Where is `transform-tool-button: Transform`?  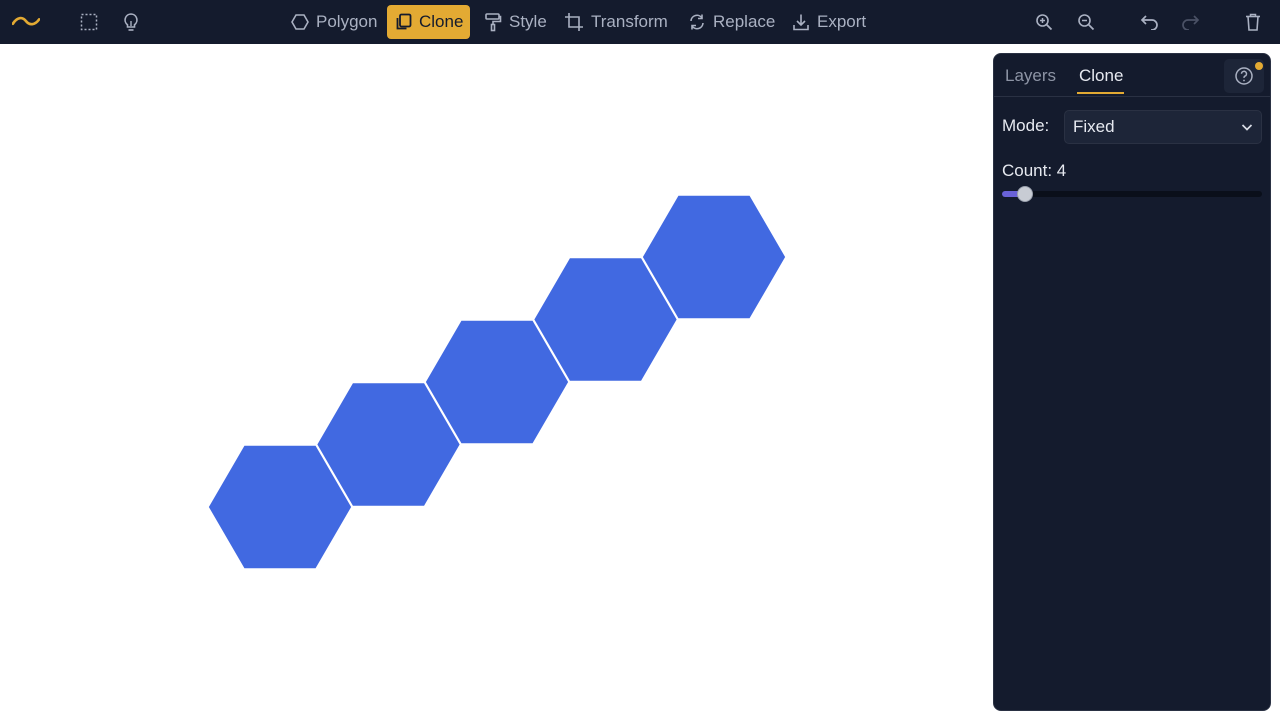 transform-tool-button: Transform is located at coordinates (616, 22).